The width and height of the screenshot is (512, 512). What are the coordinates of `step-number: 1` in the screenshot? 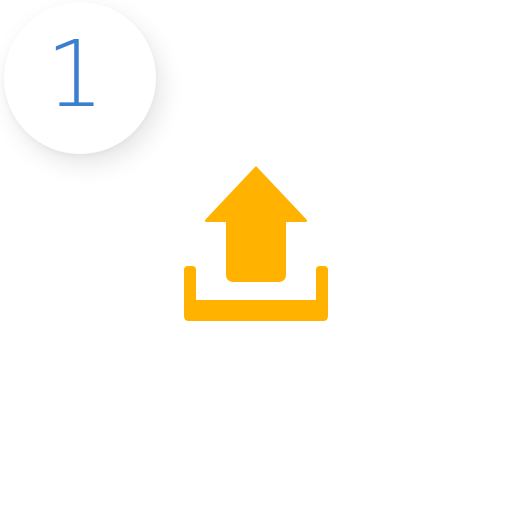 It's located at (75, 74).